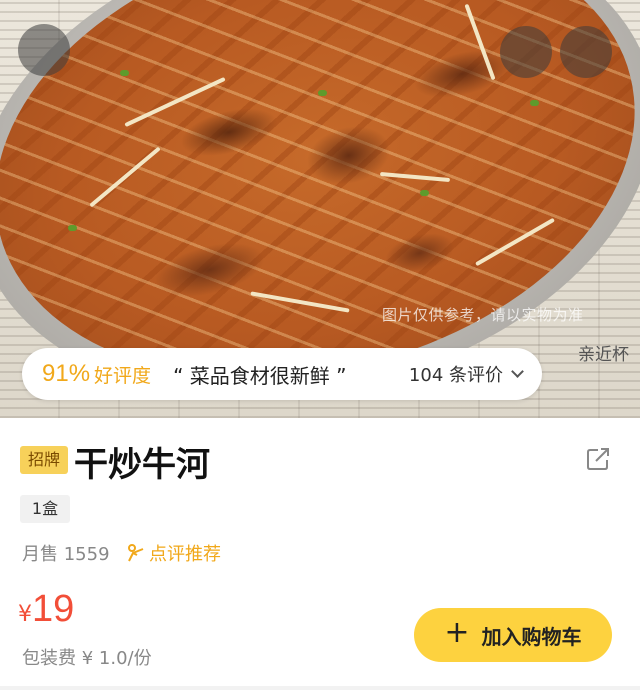 This screenshot has height=690, width=640. Describe the element at coordinates (598, 459) in the screenshot. I see `share-icon` at that location.